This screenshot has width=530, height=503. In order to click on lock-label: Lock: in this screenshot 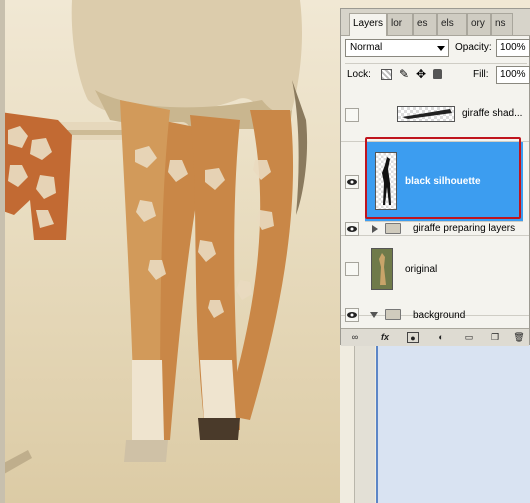, I will do `click(359, 74)`.